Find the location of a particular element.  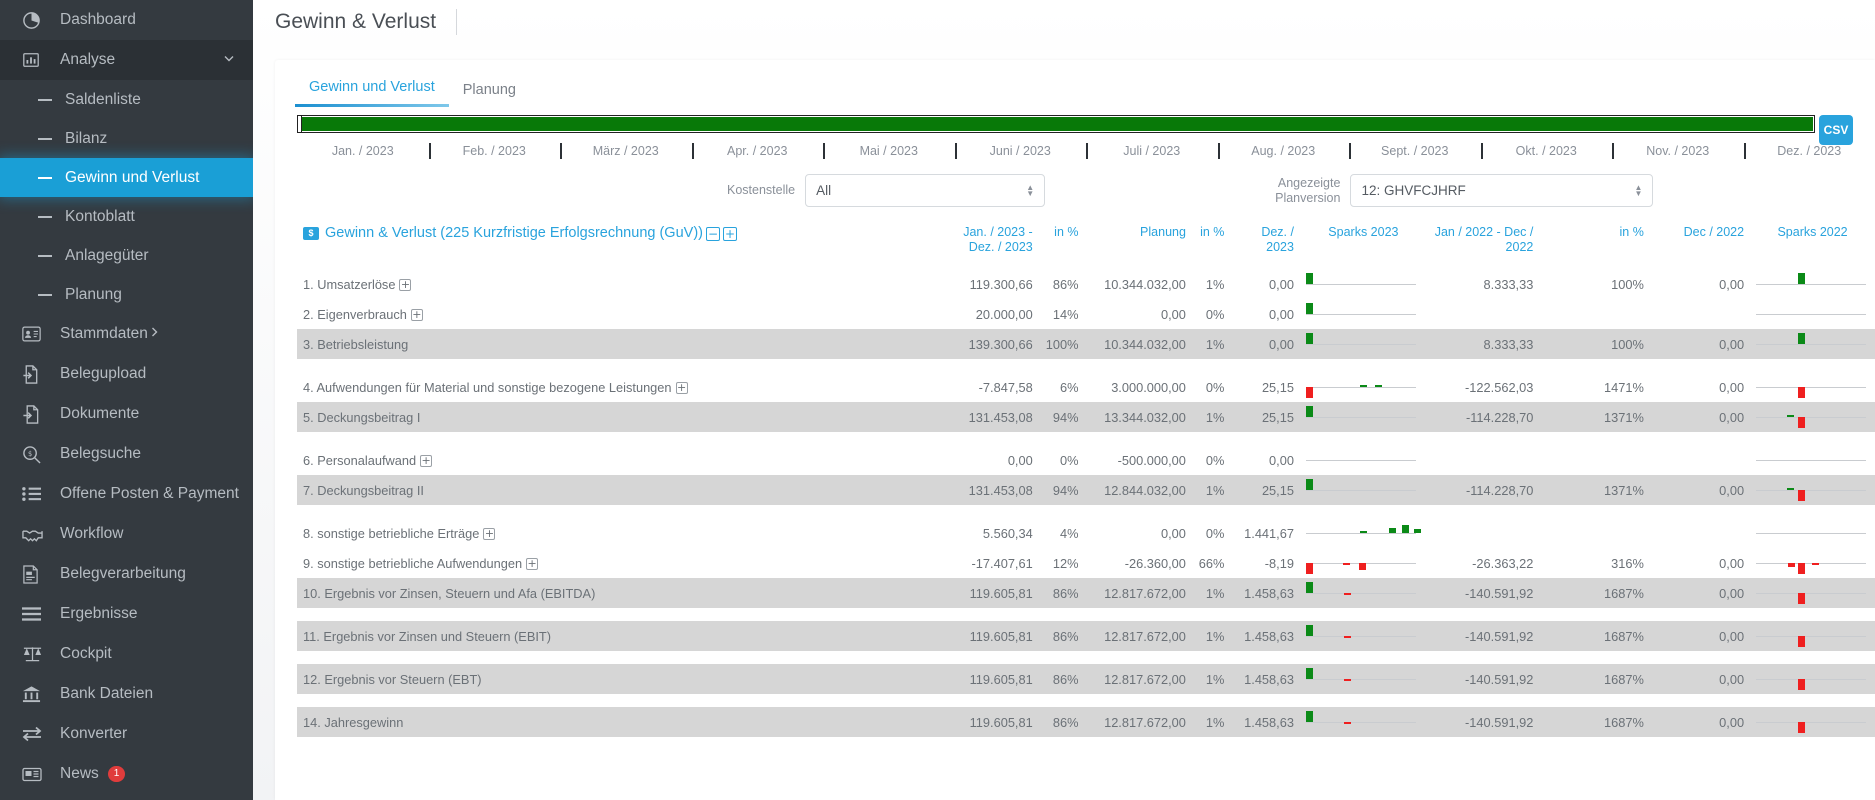

csv-export-button: CSV is located at coordinates (1836, 130).